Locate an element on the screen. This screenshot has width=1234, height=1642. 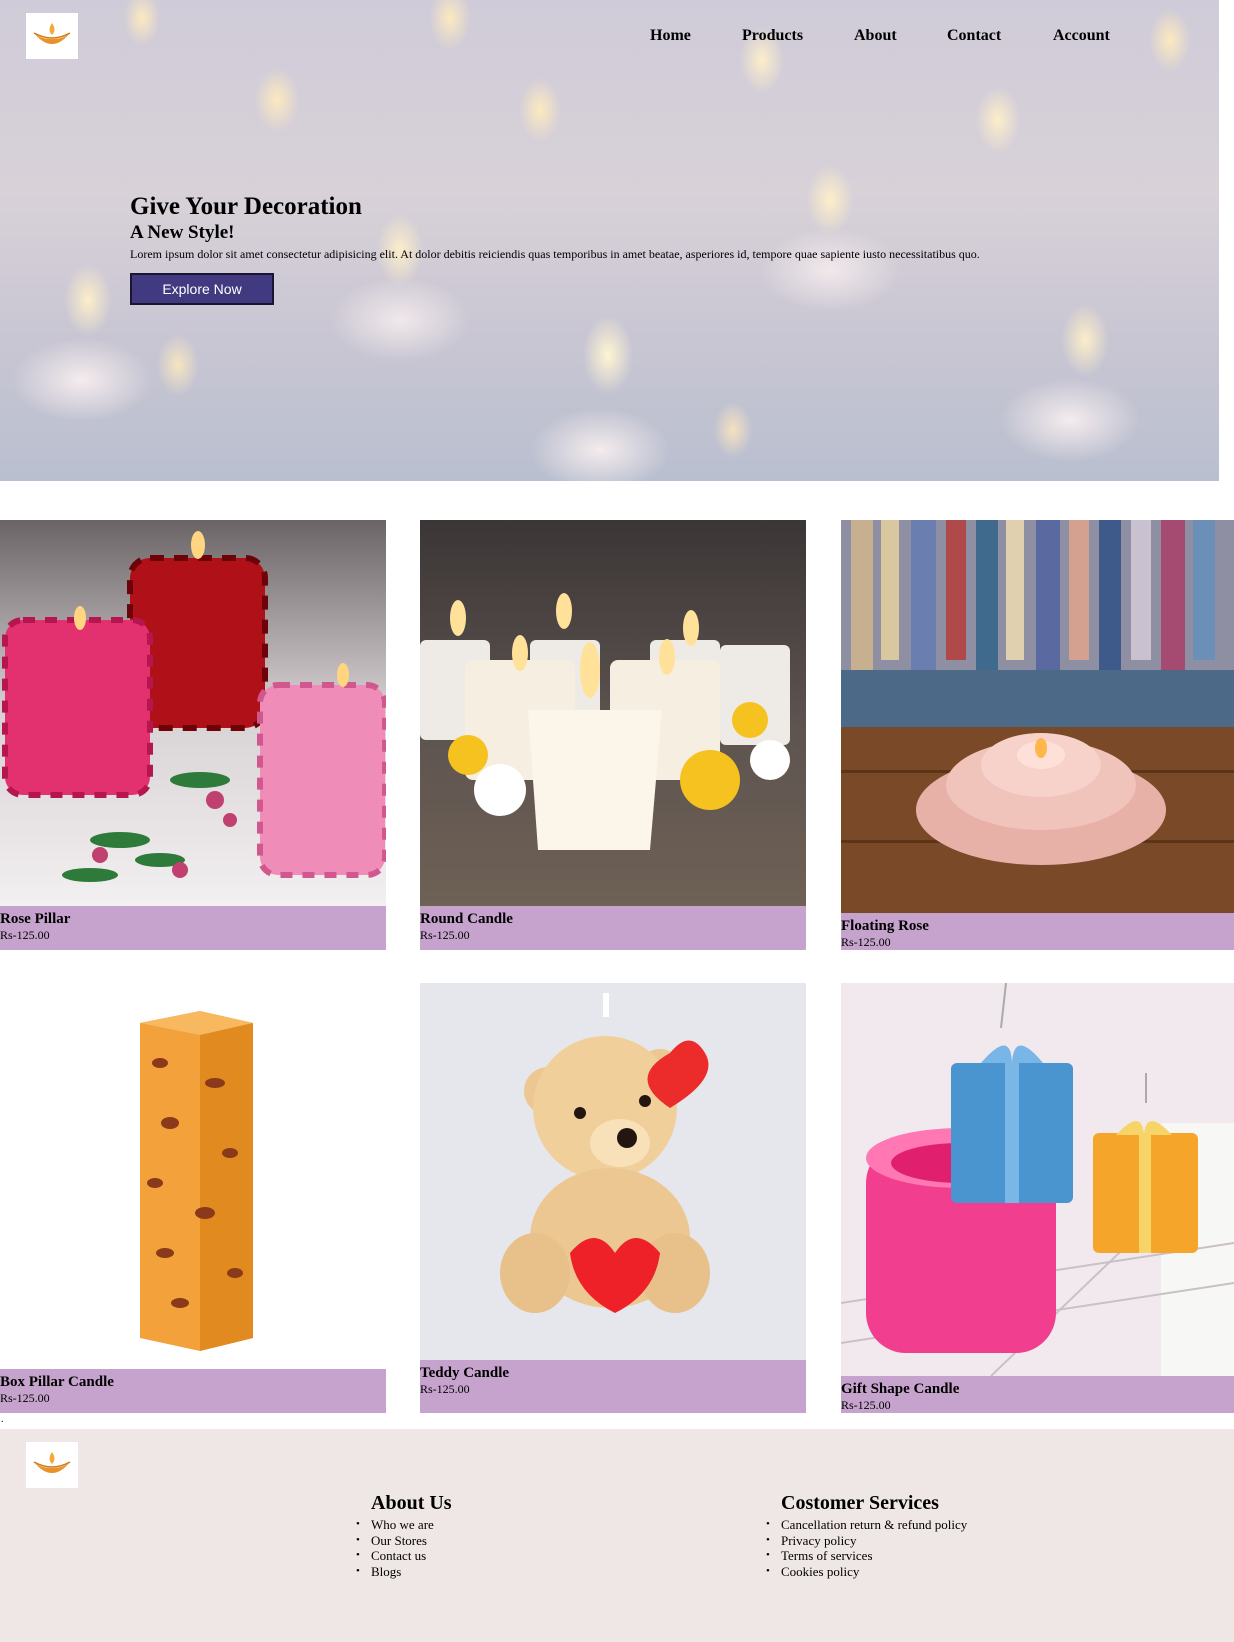
footer-link-privacy: Privacy policy is located at coordinates (866, 1541).